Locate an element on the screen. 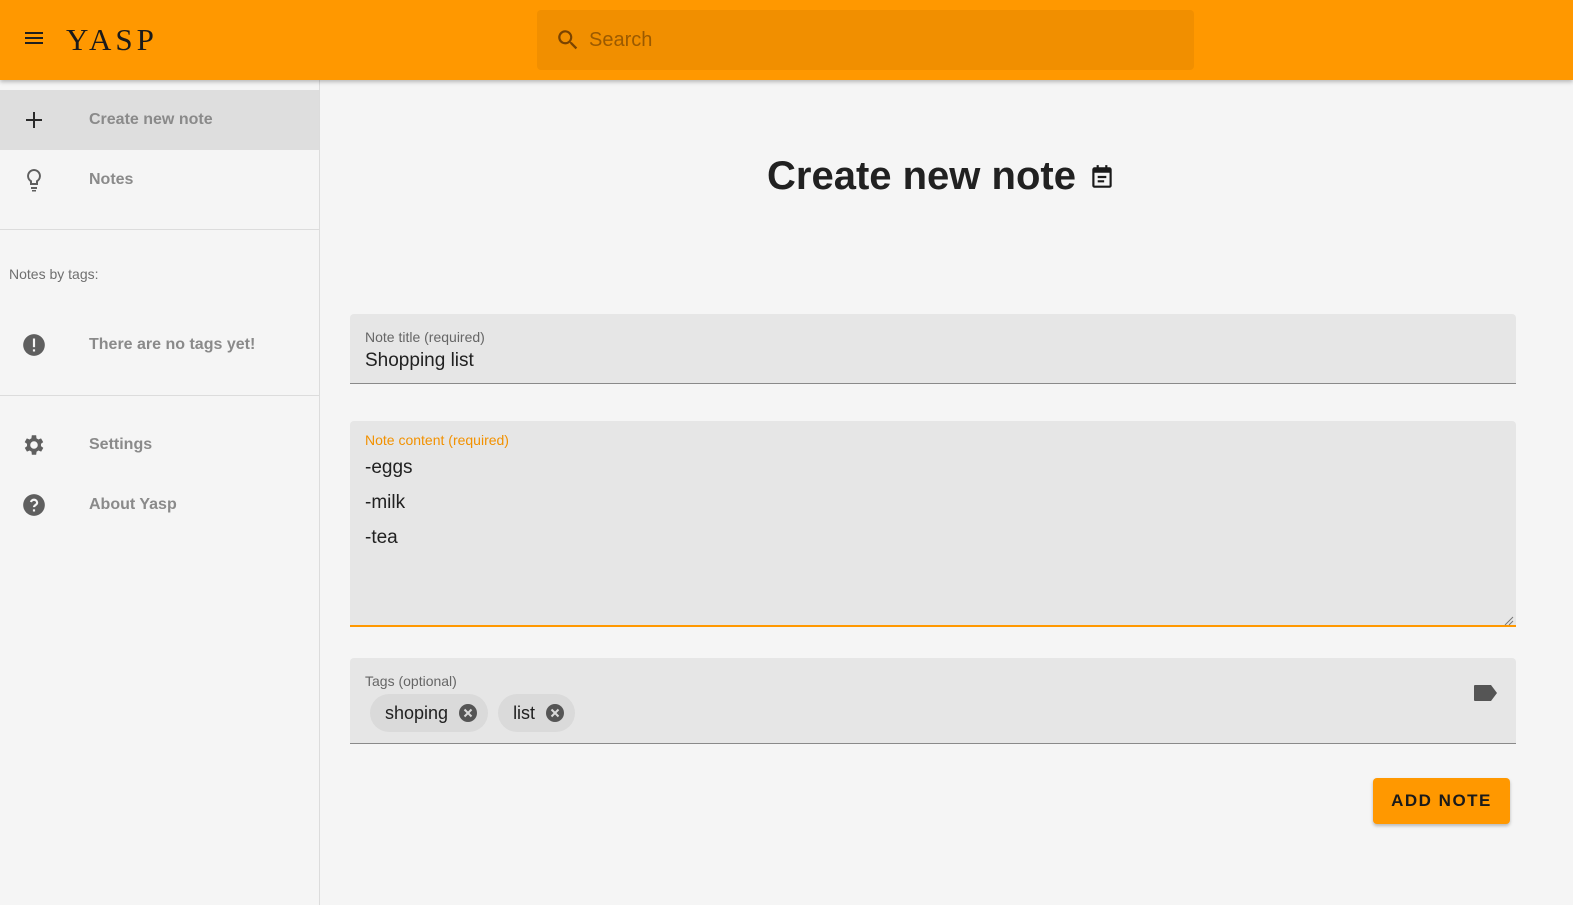 The width and height of the screenshot is (1573, 905). lightbulb-icon is located at coordinates (34, 180).